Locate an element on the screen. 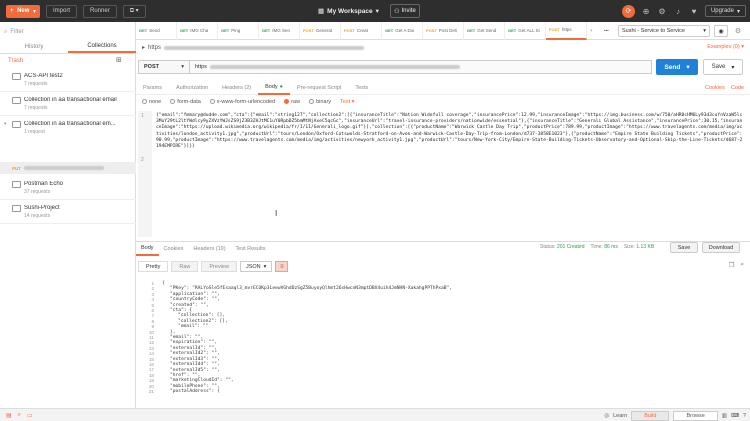  layout-icon: ▥ is located at coordinates (724, 416).